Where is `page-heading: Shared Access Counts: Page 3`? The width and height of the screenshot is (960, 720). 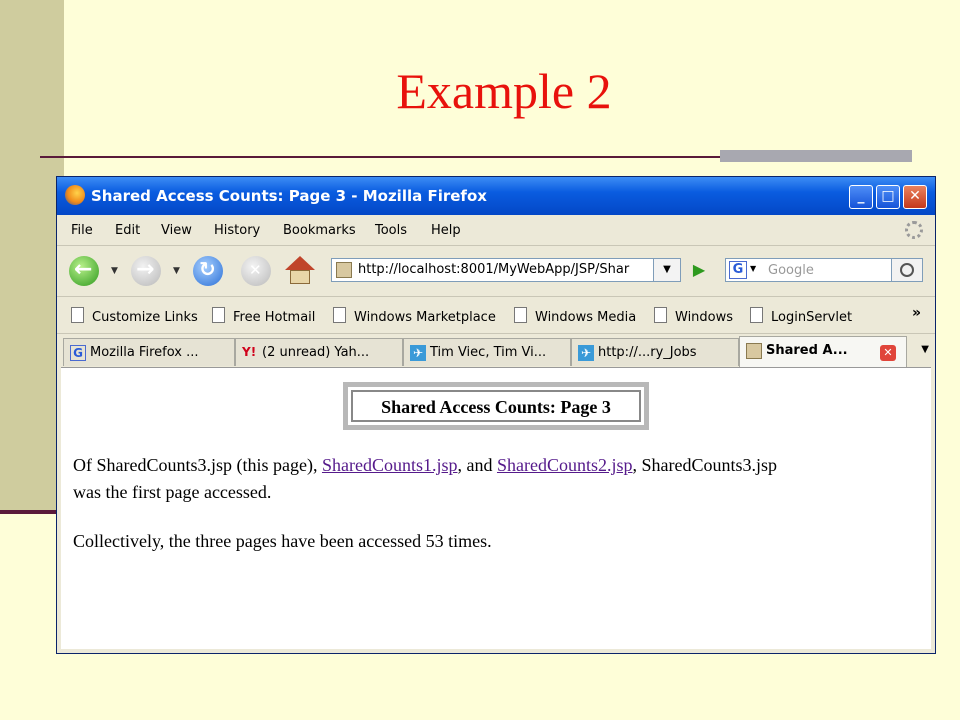
page-heading: Shared Access Counts: Page 3 is located at coordinates (496, 406).